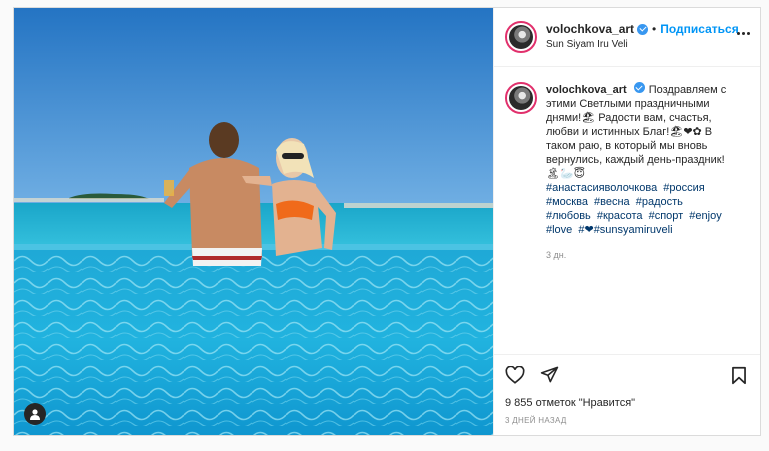 This screenshot has width=769, height=451. Describe the element at coordinates (567, 202) in the screenshot. I see `hashtag-link: #москва` at that location.